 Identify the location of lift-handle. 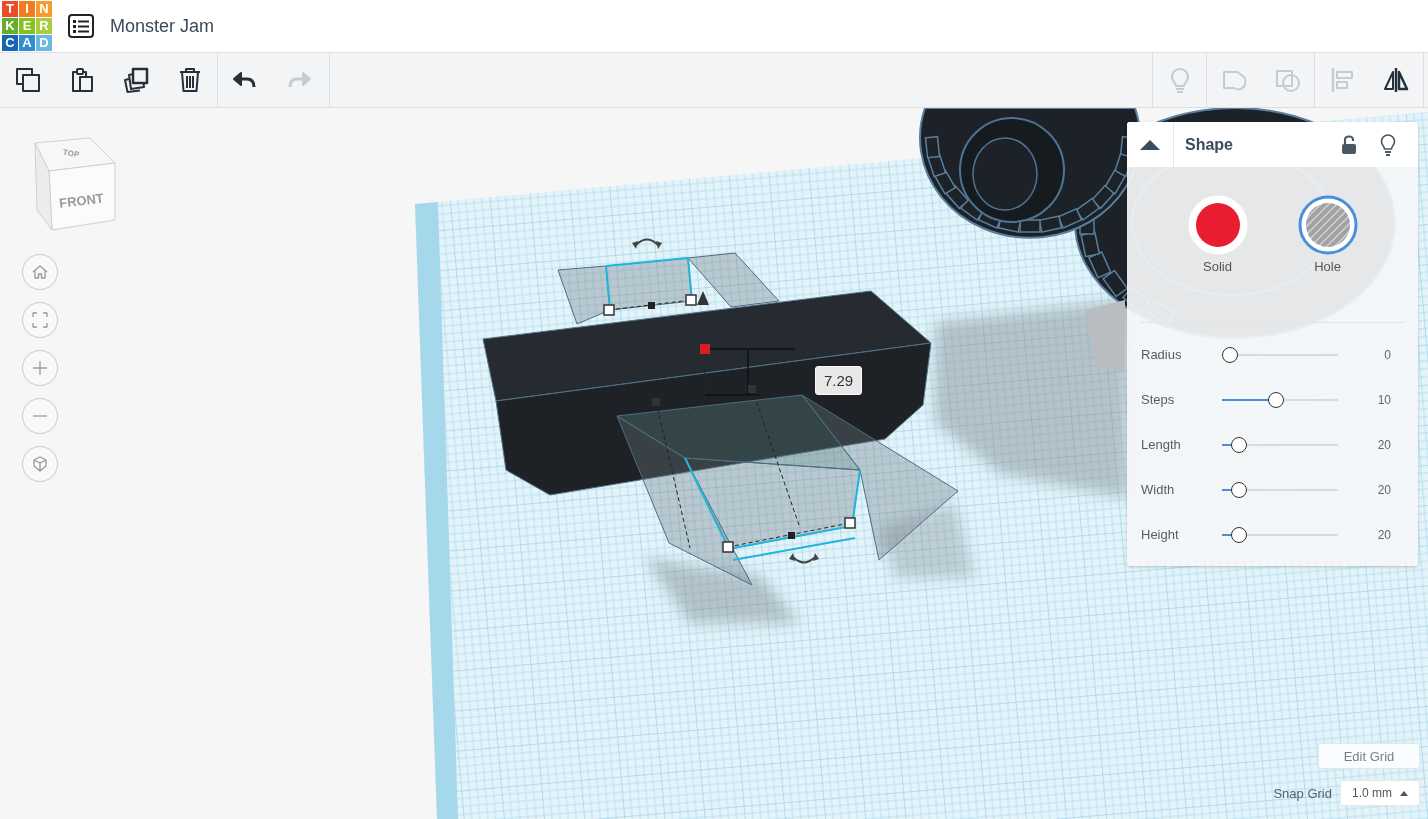
(703, 298).